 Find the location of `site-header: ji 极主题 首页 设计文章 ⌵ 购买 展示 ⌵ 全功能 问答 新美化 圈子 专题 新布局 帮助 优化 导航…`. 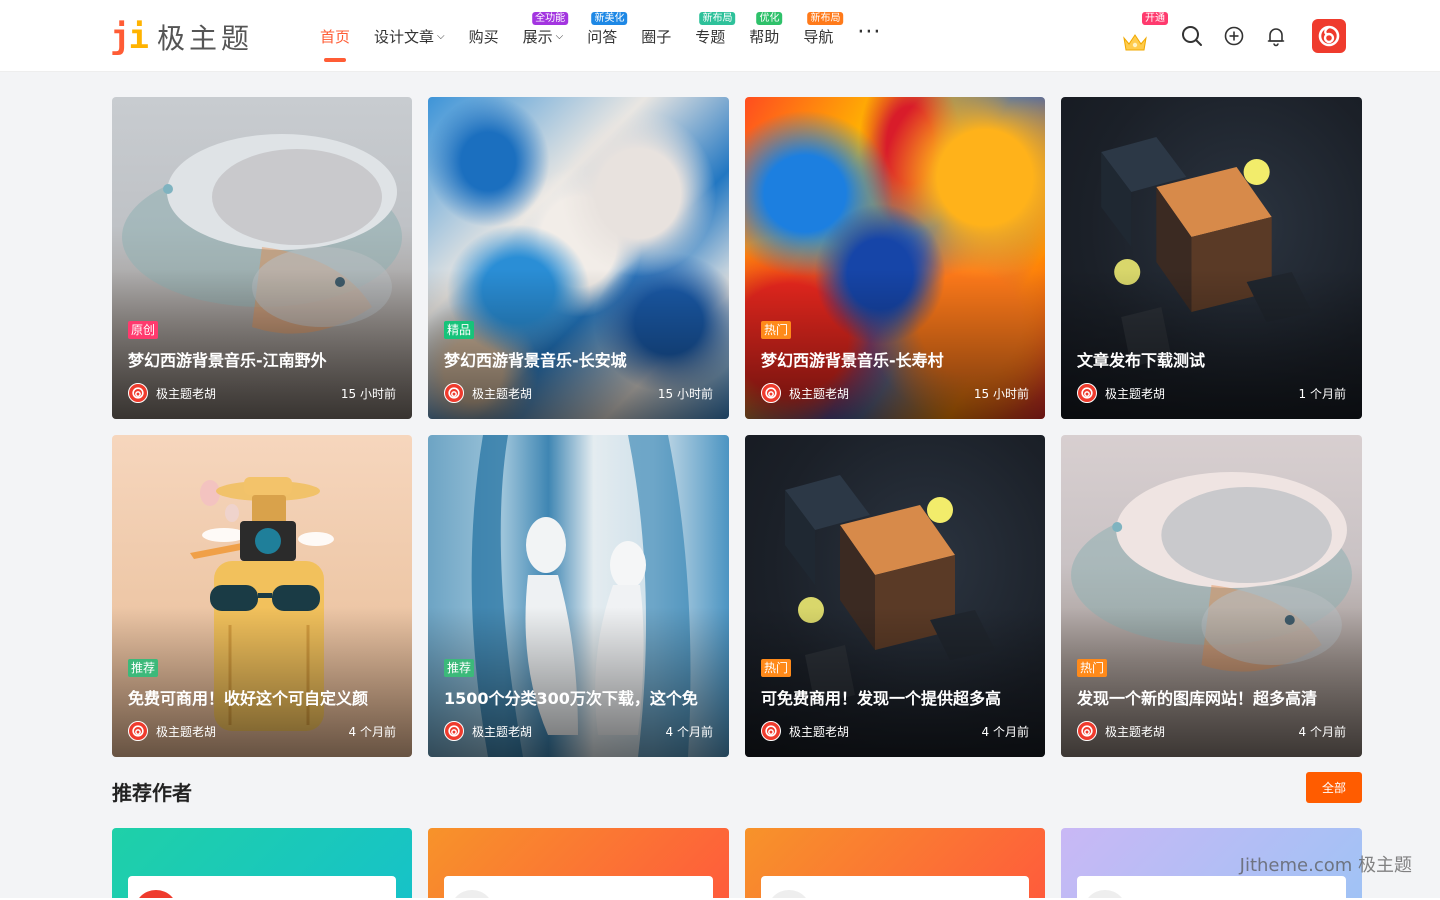

site-header: ji 极主题 首页 设计文章 ⌵ 购买 展示 ⌵ 全功能 问答 新美化 圈子 专题 新布局 帮助 优化 导航… is located at coordinates (720, 36).